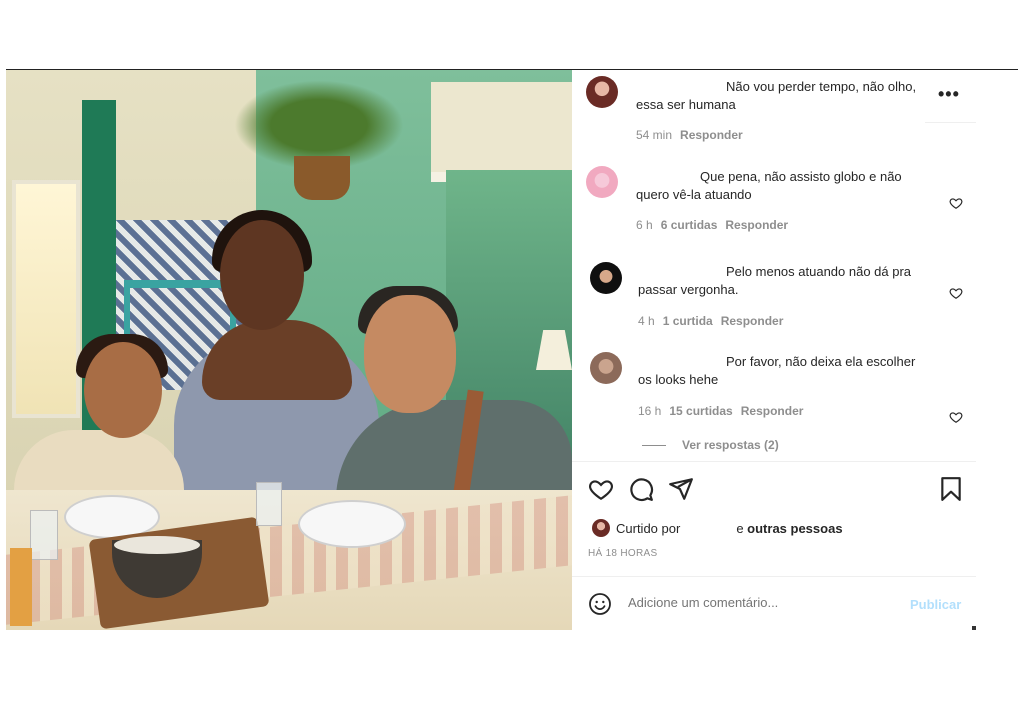 This screenshot has width=1027, height=703. Describe the element at coordinates (654, 446) in the screenshot. I see `replies-dash` at that location.